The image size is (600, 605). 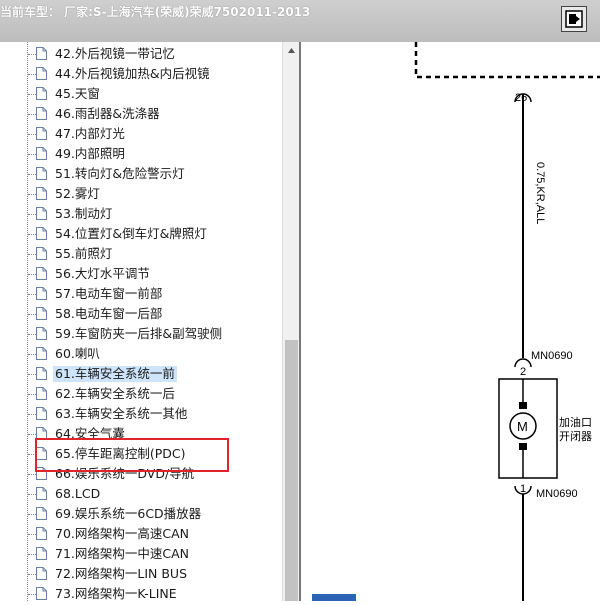 I want to click on tree-item-label: 60.喇叭, so click(x=77, y=353).